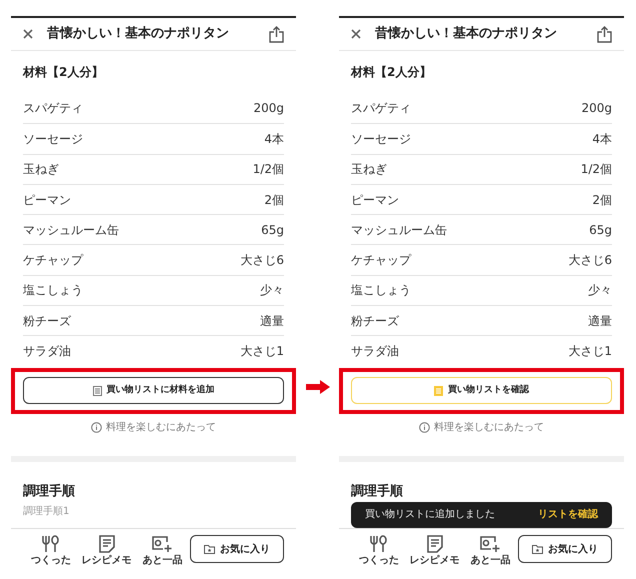 Image resolution: width=636 pixels, height=579 pixels. What do you see at coordinates (318, 387) in the screenshot?
I see `right-arrow-icon` at bounding box center [318, 387].